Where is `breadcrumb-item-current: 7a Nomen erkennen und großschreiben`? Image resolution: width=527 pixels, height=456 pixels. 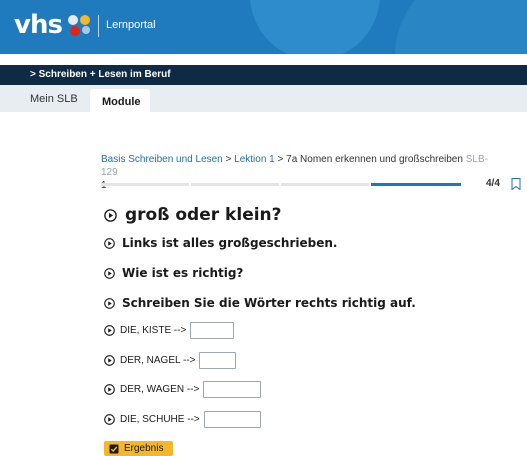 breadcrumb-item-current: 7a Nomen erkennen und großschreiben is located at coordinates (374, 159).